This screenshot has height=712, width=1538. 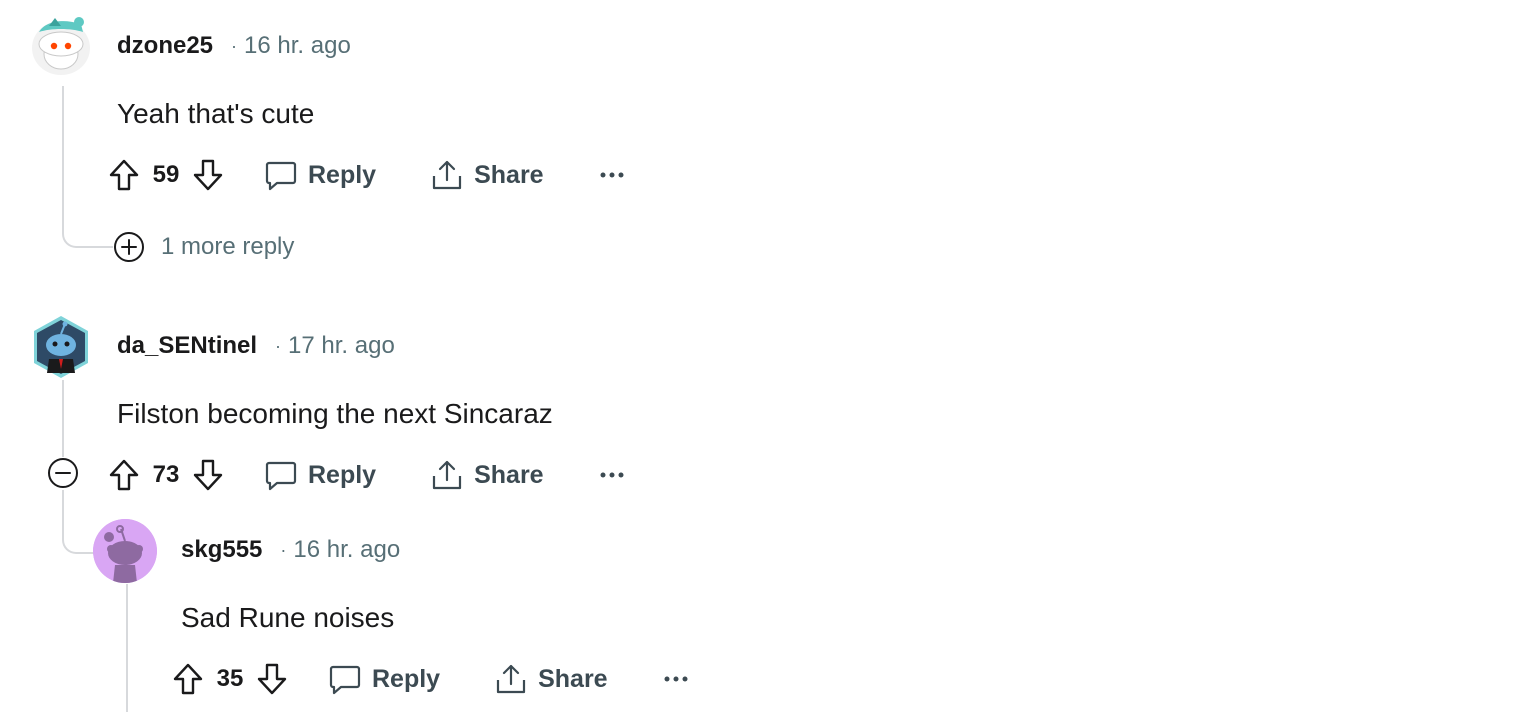 I want to click on expand-plus-circle-icon, so click(x=129, y=247).